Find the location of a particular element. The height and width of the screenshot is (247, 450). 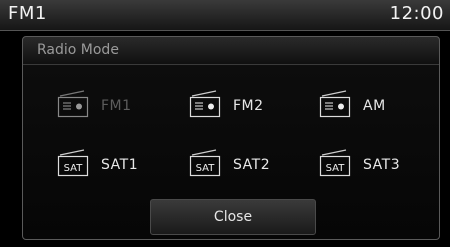

clock: 12:00 is located at coordinates (416, 13).